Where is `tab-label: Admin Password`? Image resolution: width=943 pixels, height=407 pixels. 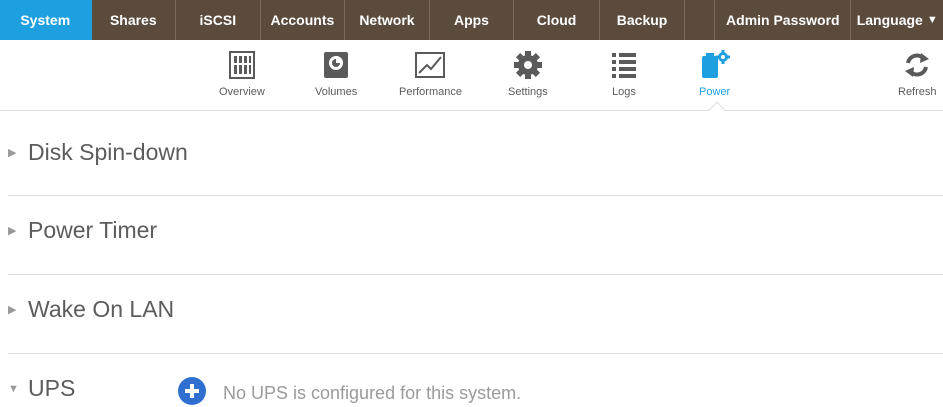
tab-label: Admin Password is located at coordinates (783, 20).